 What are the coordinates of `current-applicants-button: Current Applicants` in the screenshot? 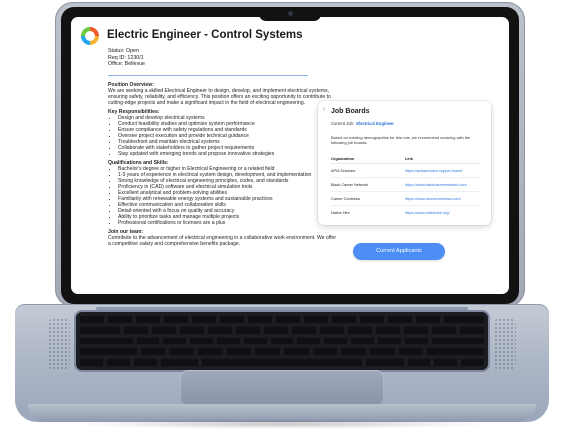 It's located at (399, 251).